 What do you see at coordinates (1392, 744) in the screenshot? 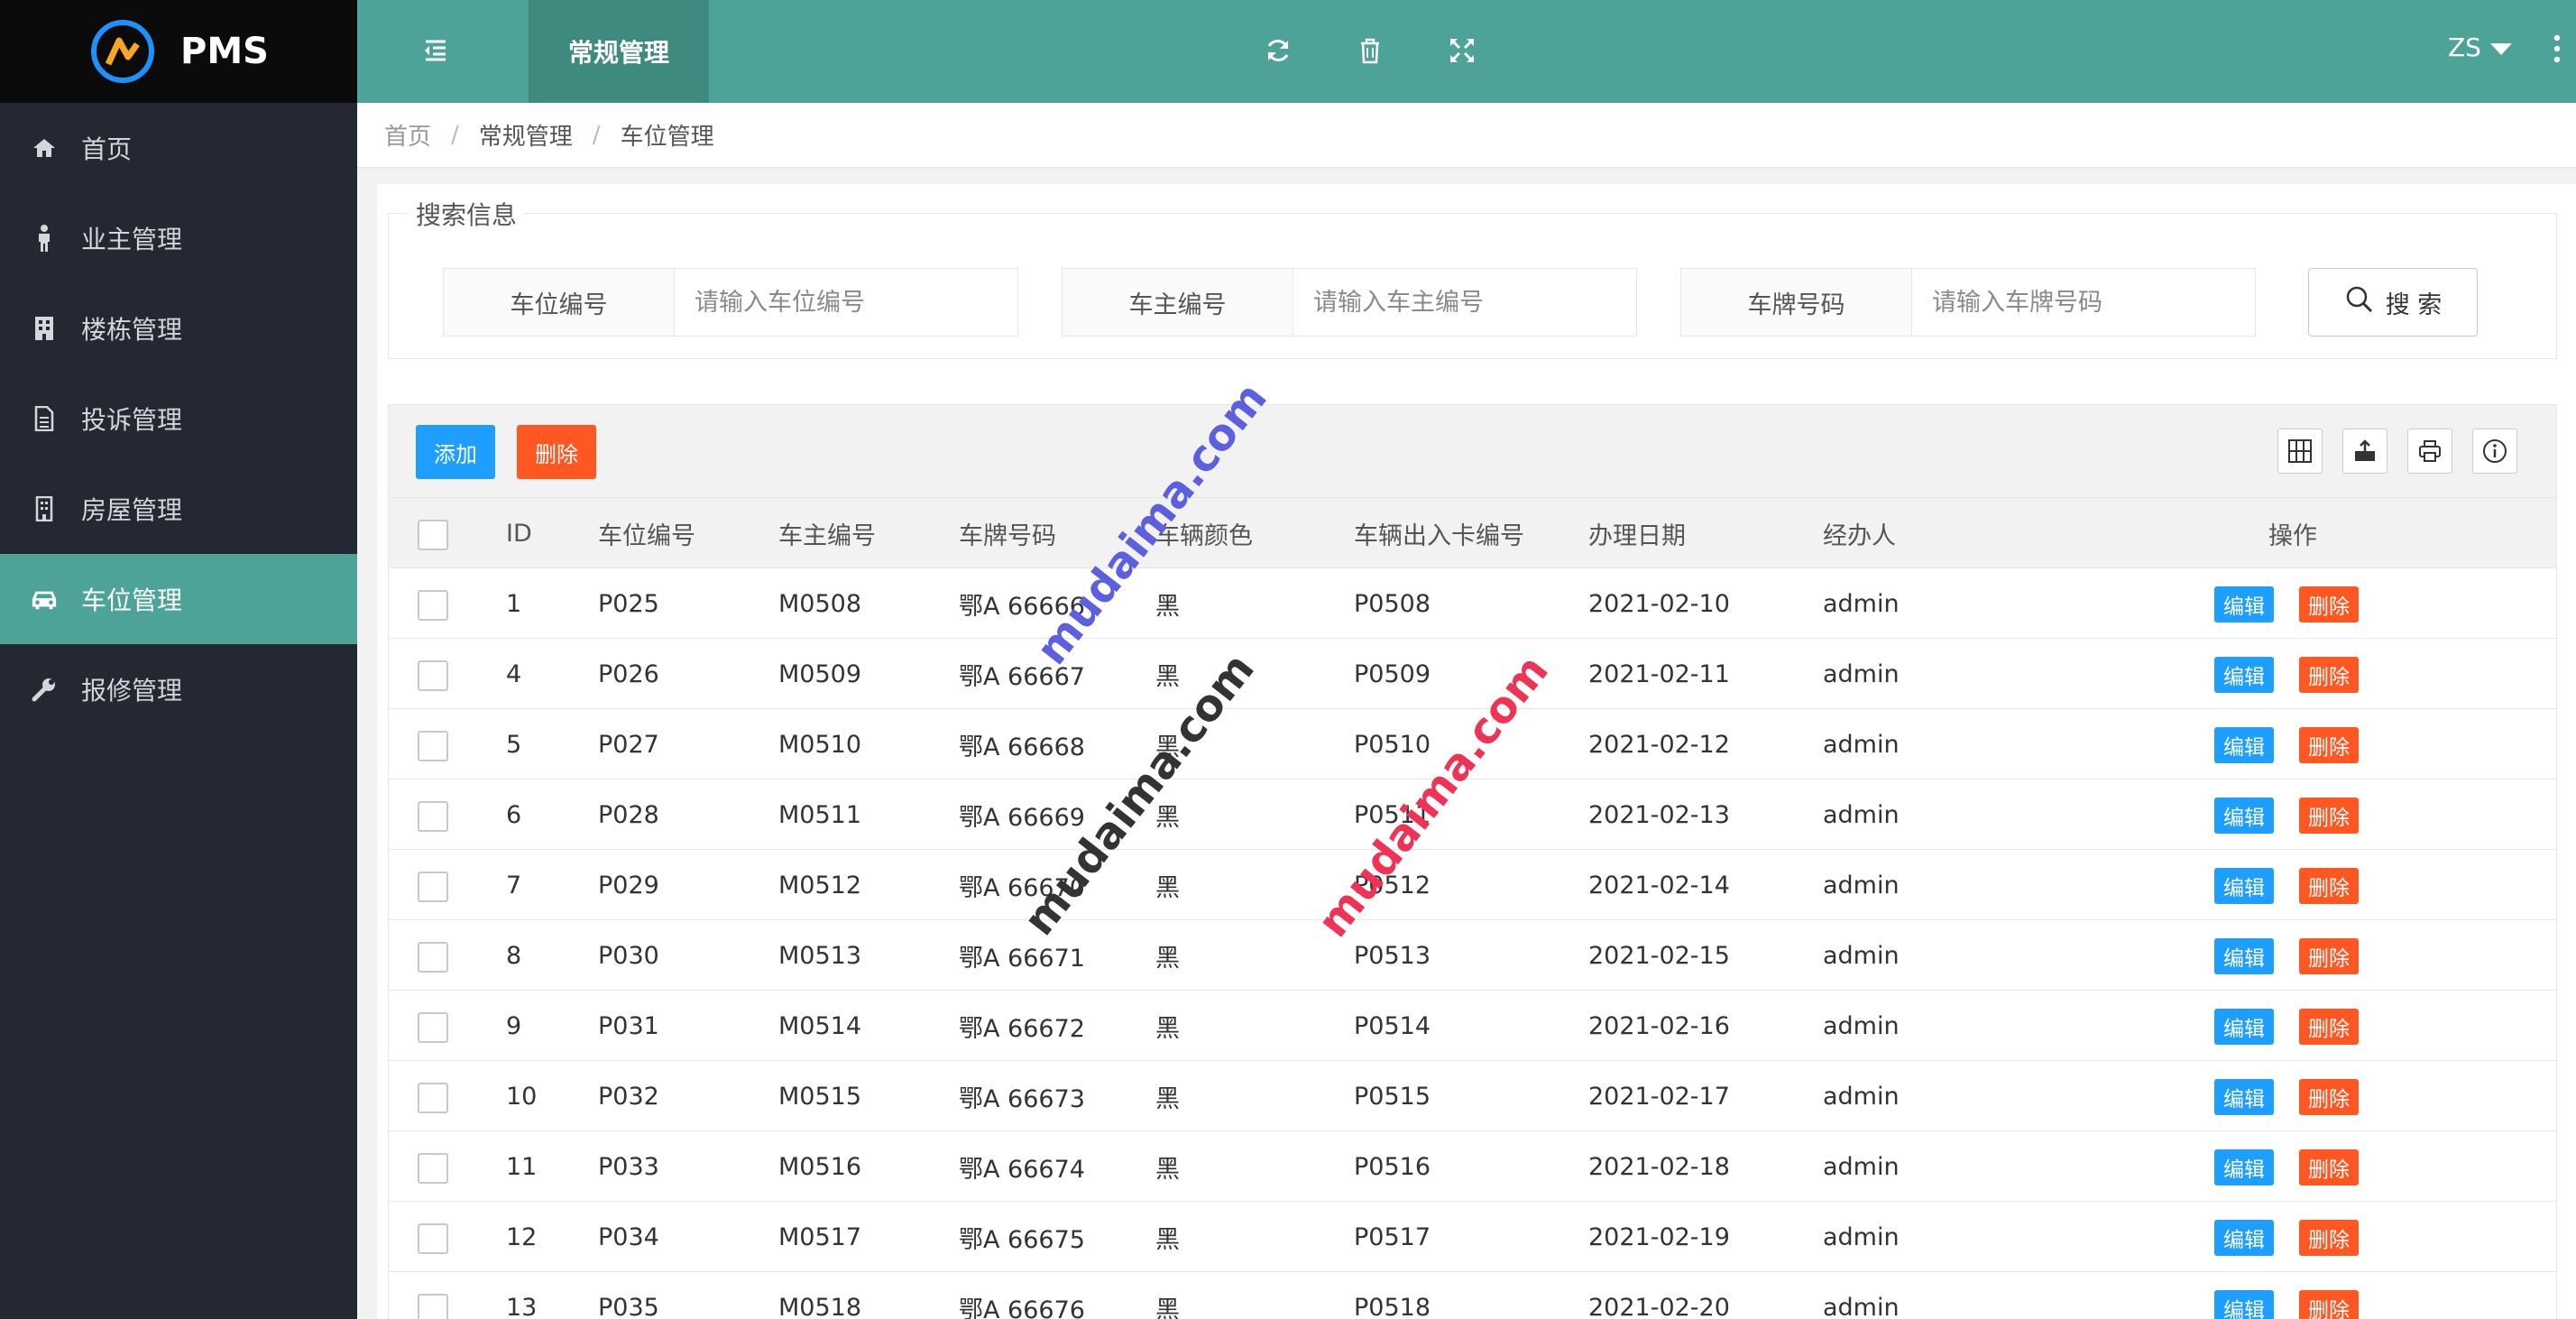
I see `cell-card-no: P0510` at bounding box center [1392, 744].